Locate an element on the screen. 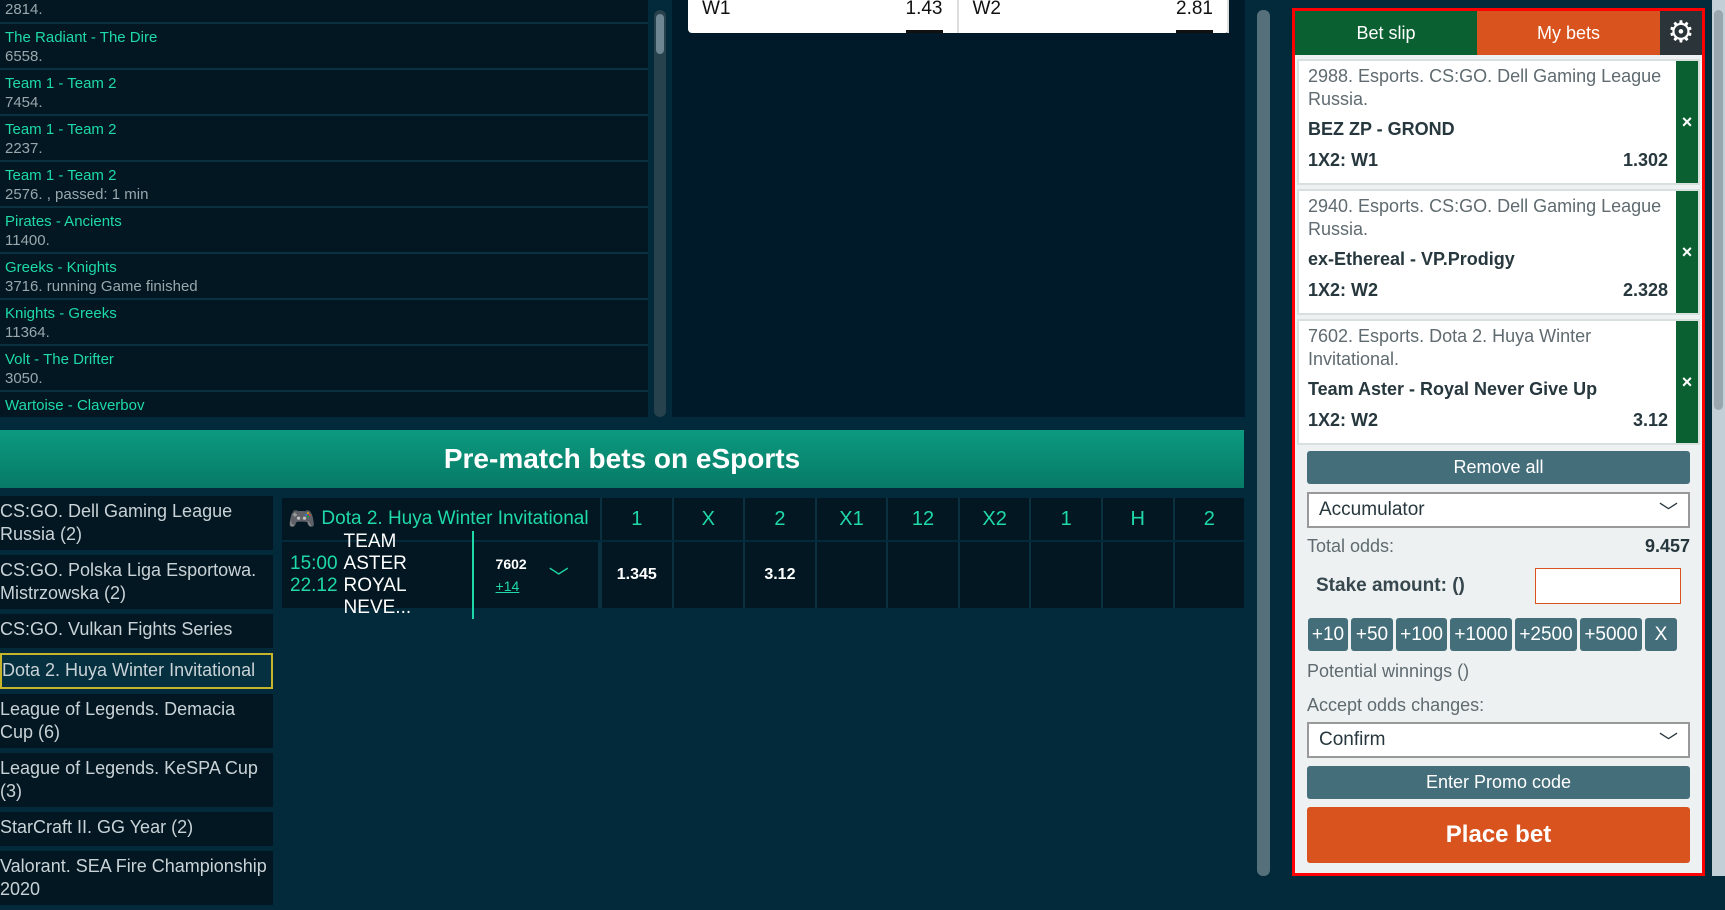  match-time: 15:00 is located at coordinates (314, 563).